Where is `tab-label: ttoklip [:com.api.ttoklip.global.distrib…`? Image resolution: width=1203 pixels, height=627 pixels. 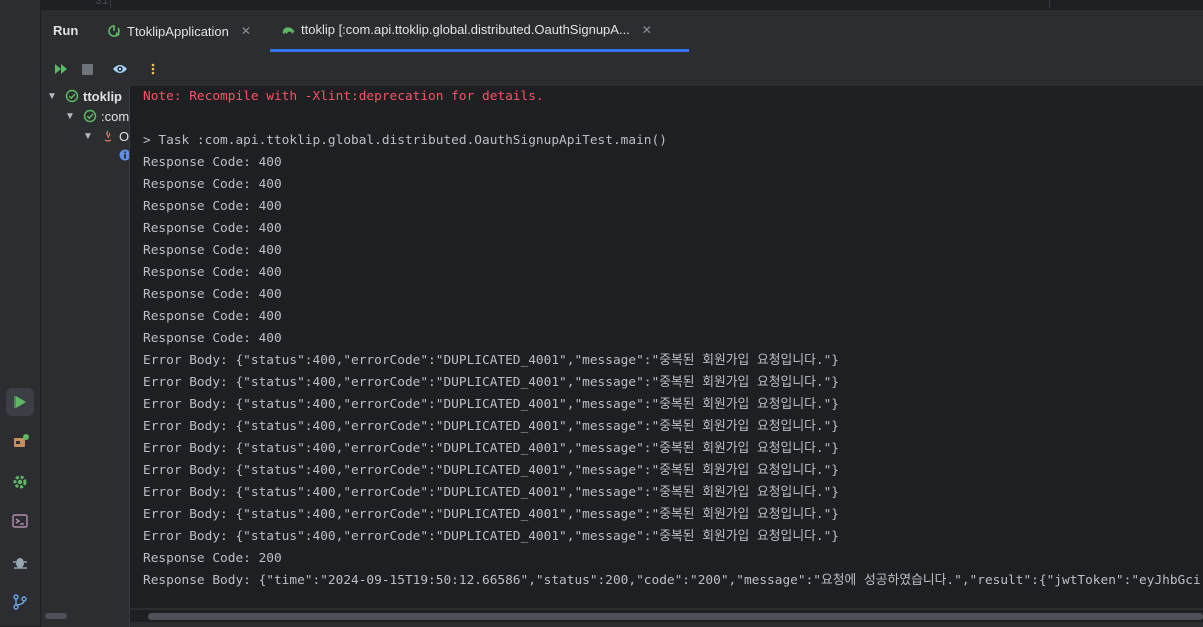
tab-label: ttoklip [:com.api.ttoklip.global.distrib… is located at coordinates (465, 29).